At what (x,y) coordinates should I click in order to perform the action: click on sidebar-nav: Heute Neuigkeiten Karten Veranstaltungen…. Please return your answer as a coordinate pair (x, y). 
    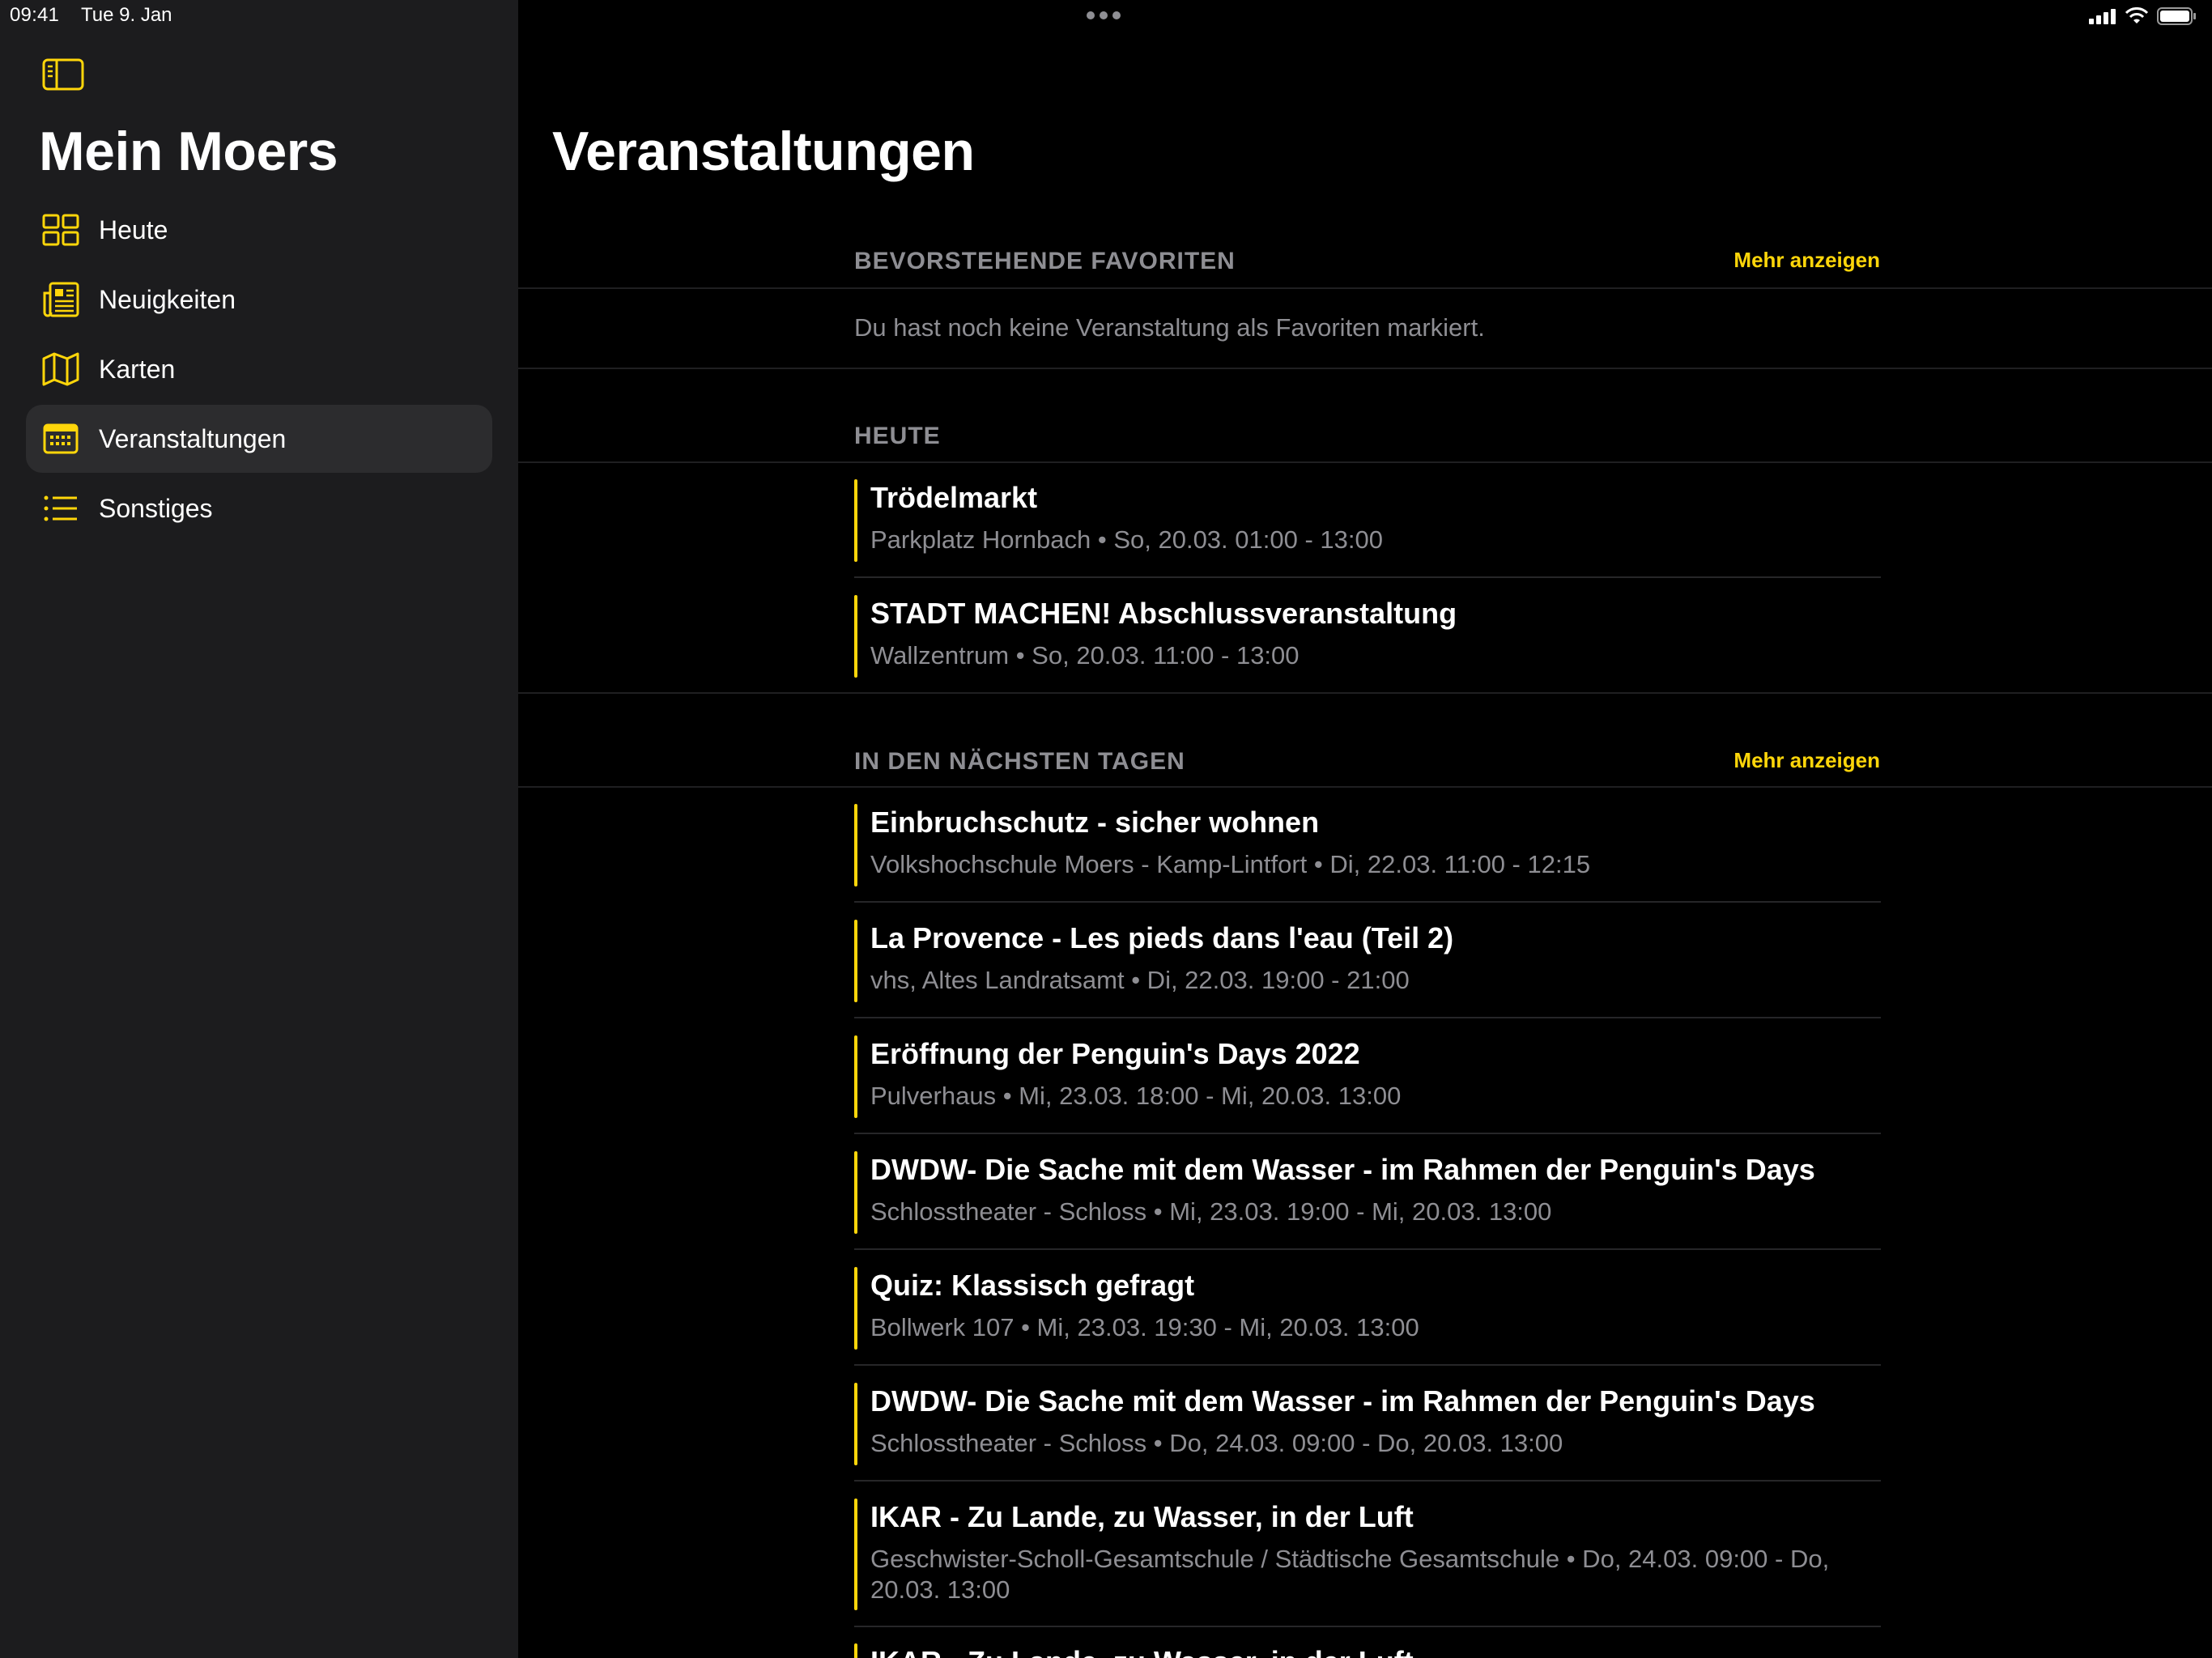
    Looking at the image, I should click on (259, 370).